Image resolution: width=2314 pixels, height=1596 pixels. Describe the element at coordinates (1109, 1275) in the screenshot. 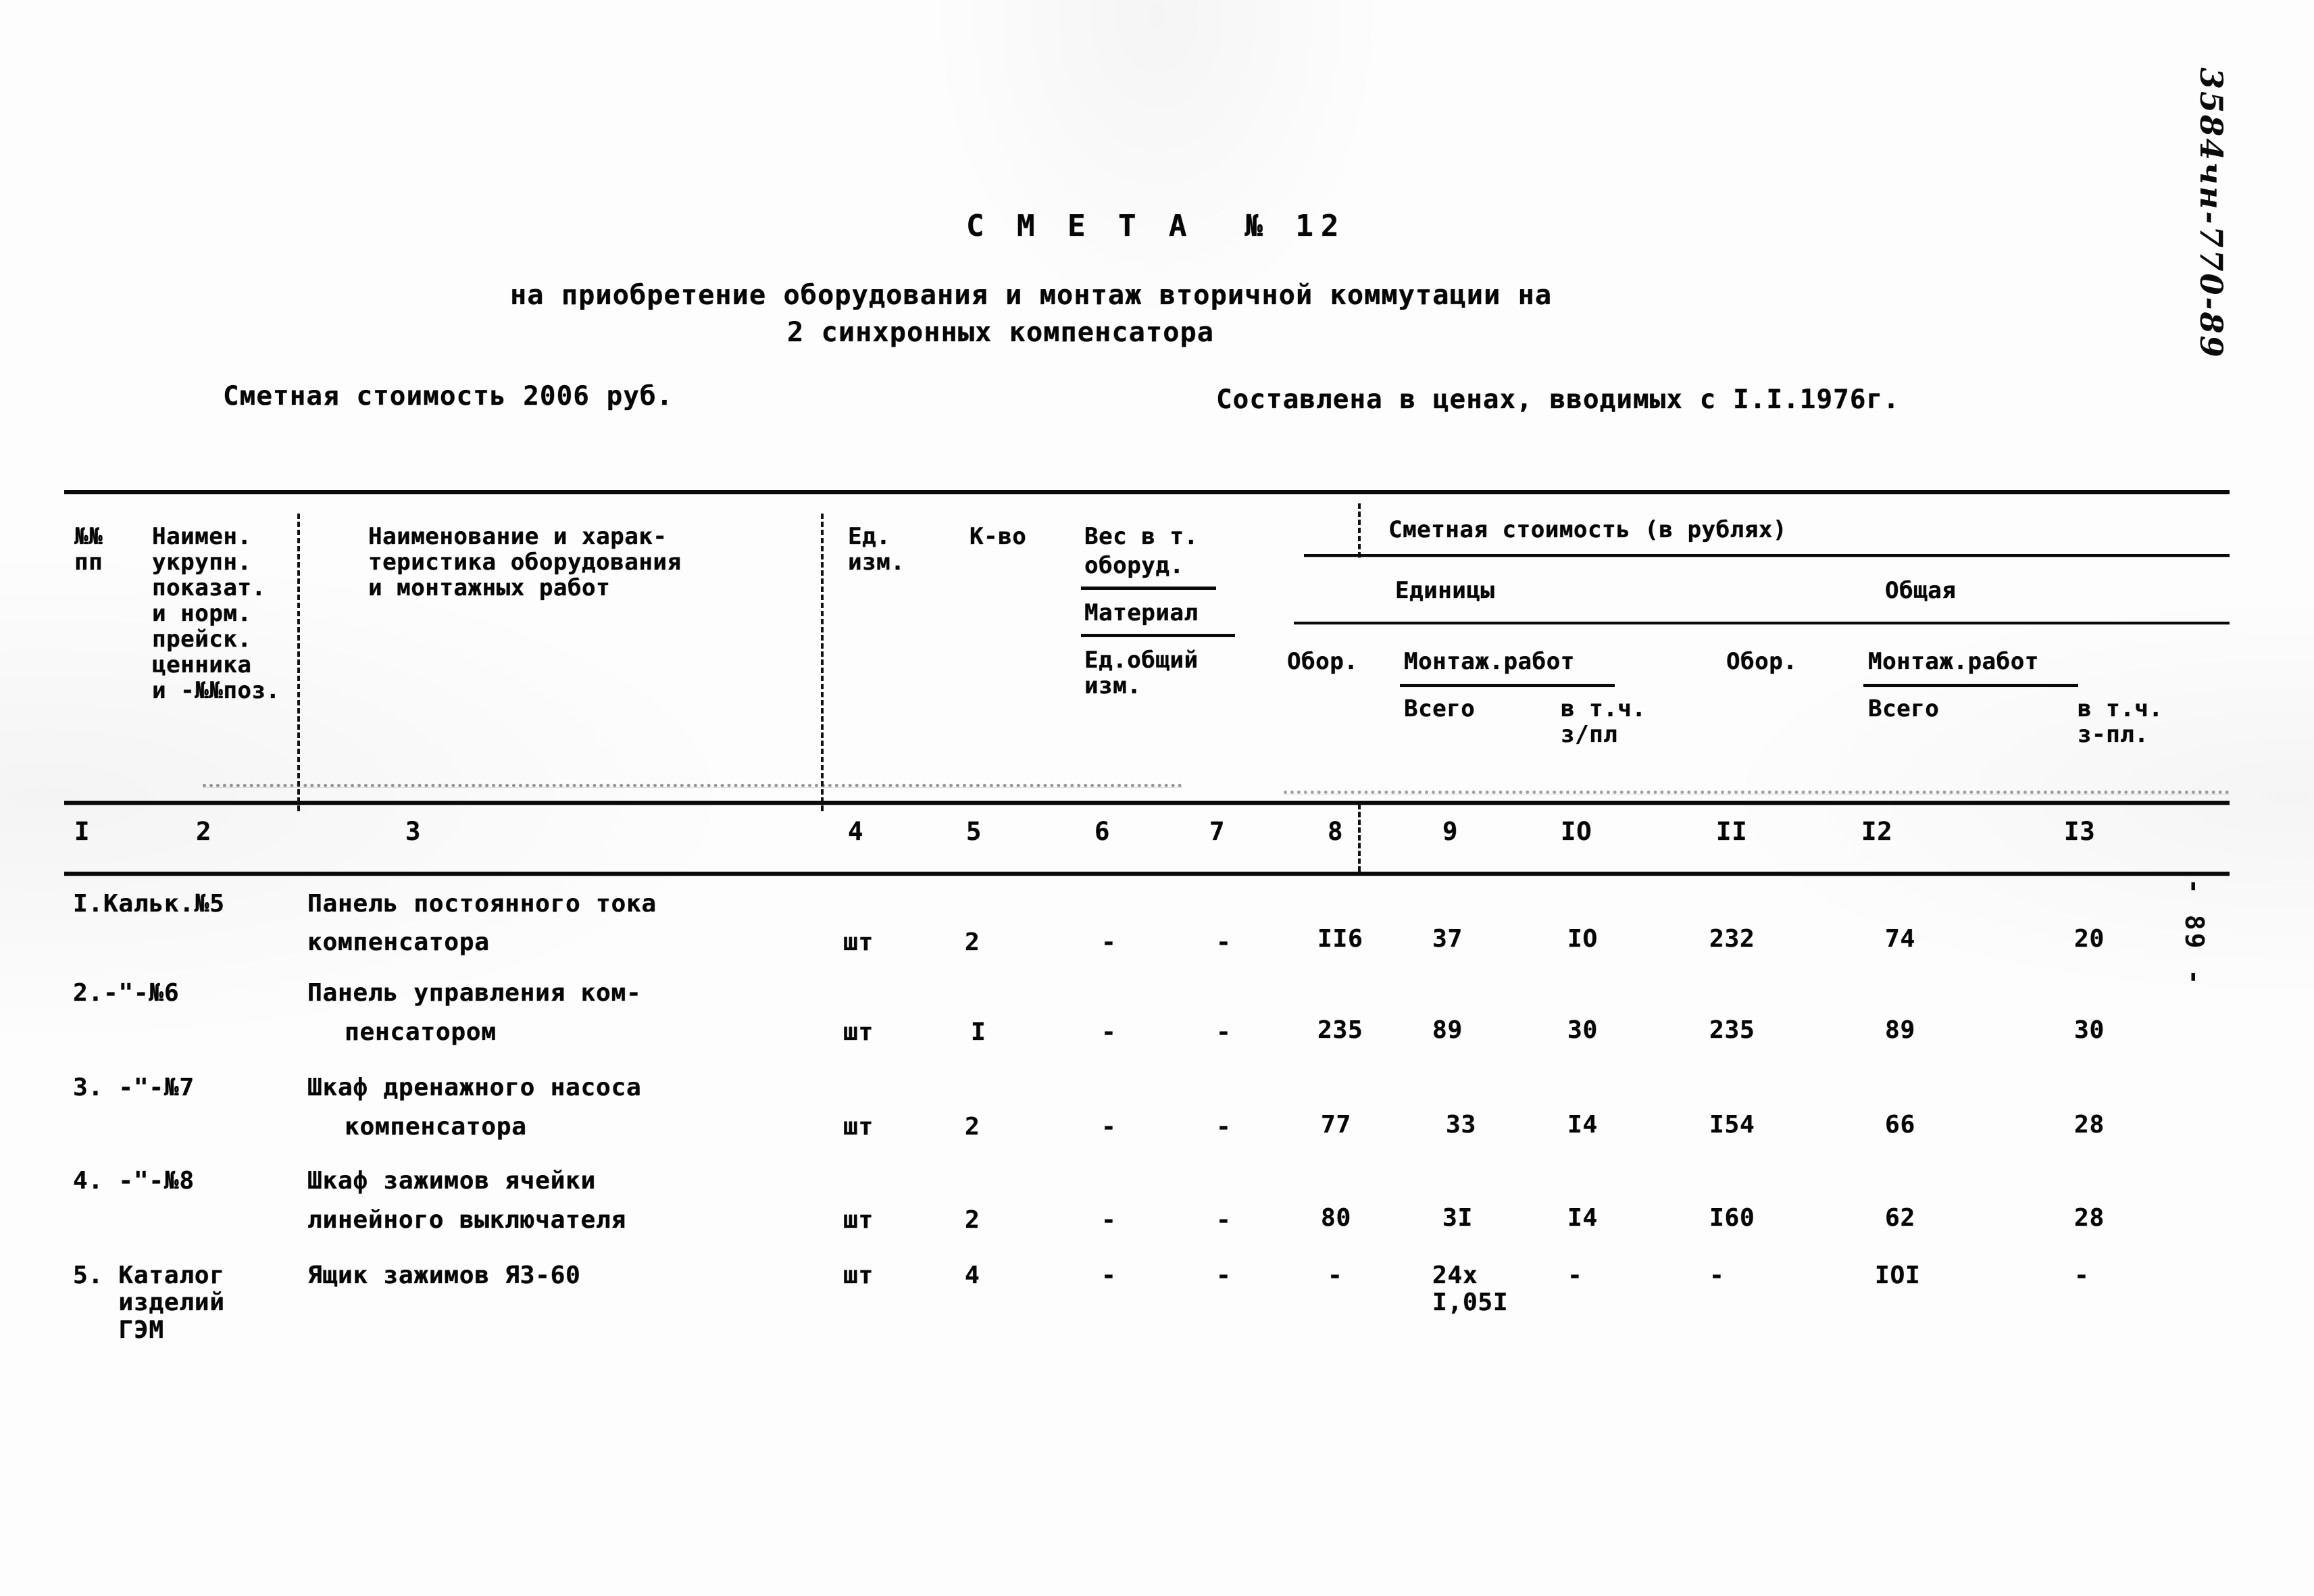

I see `row-5-weight-equipment: -` at that location.